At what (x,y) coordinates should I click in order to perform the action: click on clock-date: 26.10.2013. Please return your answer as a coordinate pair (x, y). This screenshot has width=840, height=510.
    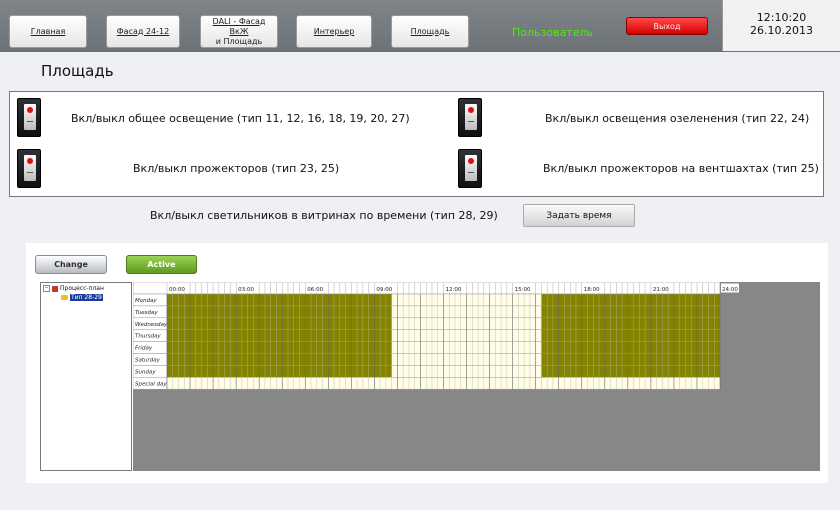
    Looking at the image, I should click on (781, 30).